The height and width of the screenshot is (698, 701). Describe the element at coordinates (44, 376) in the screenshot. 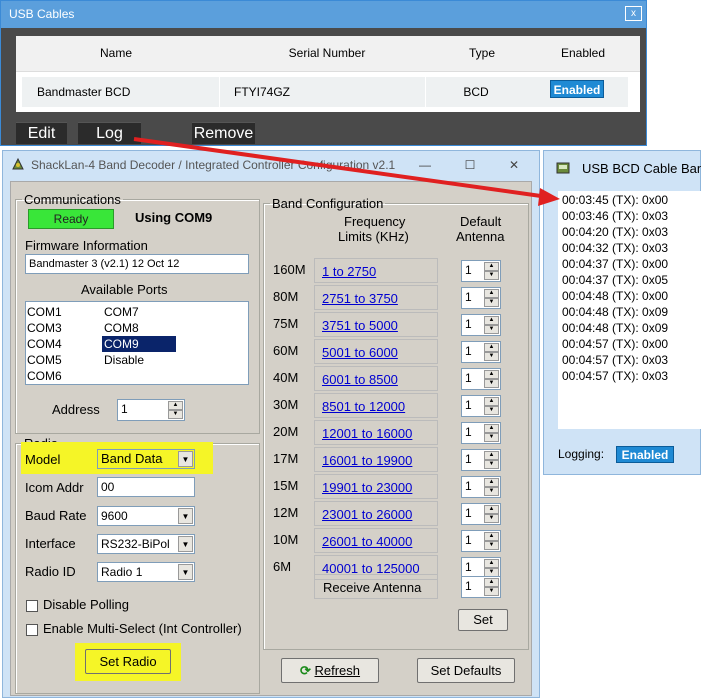

I see `port-item: COM6` at that location.